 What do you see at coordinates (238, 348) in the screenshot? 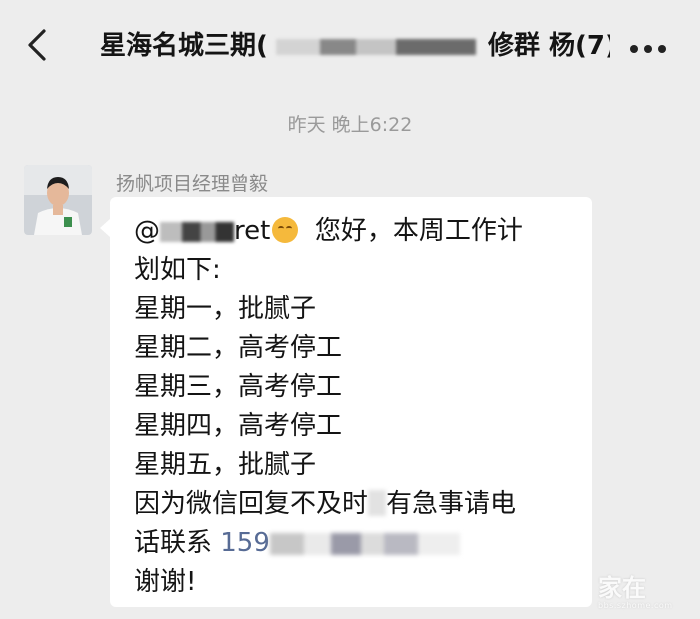
I see `message-line-4: 星期二，高考停工` at bounding box center [238, 348].